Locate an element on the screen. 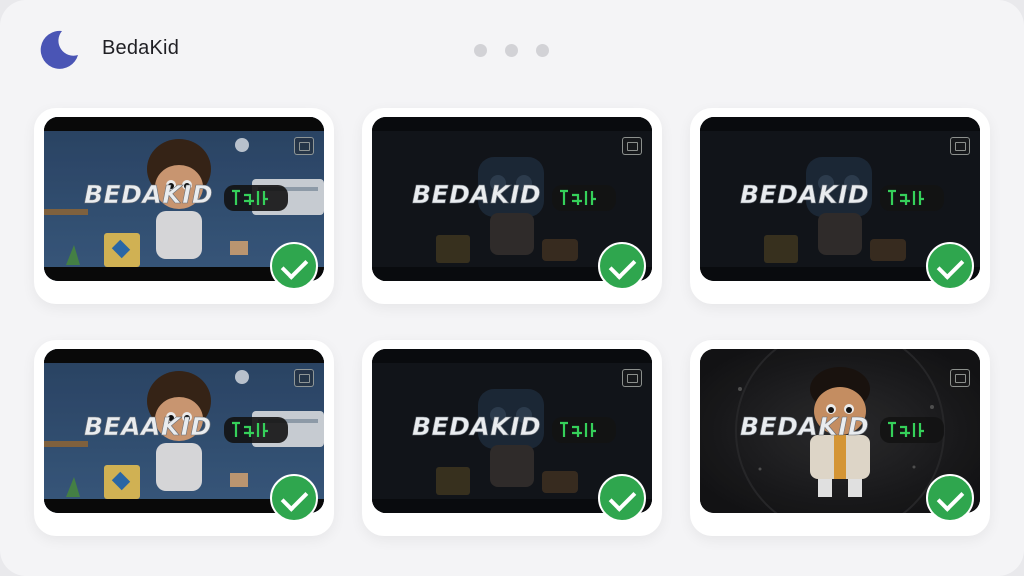 The image size is (1024, 576). app-title: BedaKid is located at coordinates (141, 48).